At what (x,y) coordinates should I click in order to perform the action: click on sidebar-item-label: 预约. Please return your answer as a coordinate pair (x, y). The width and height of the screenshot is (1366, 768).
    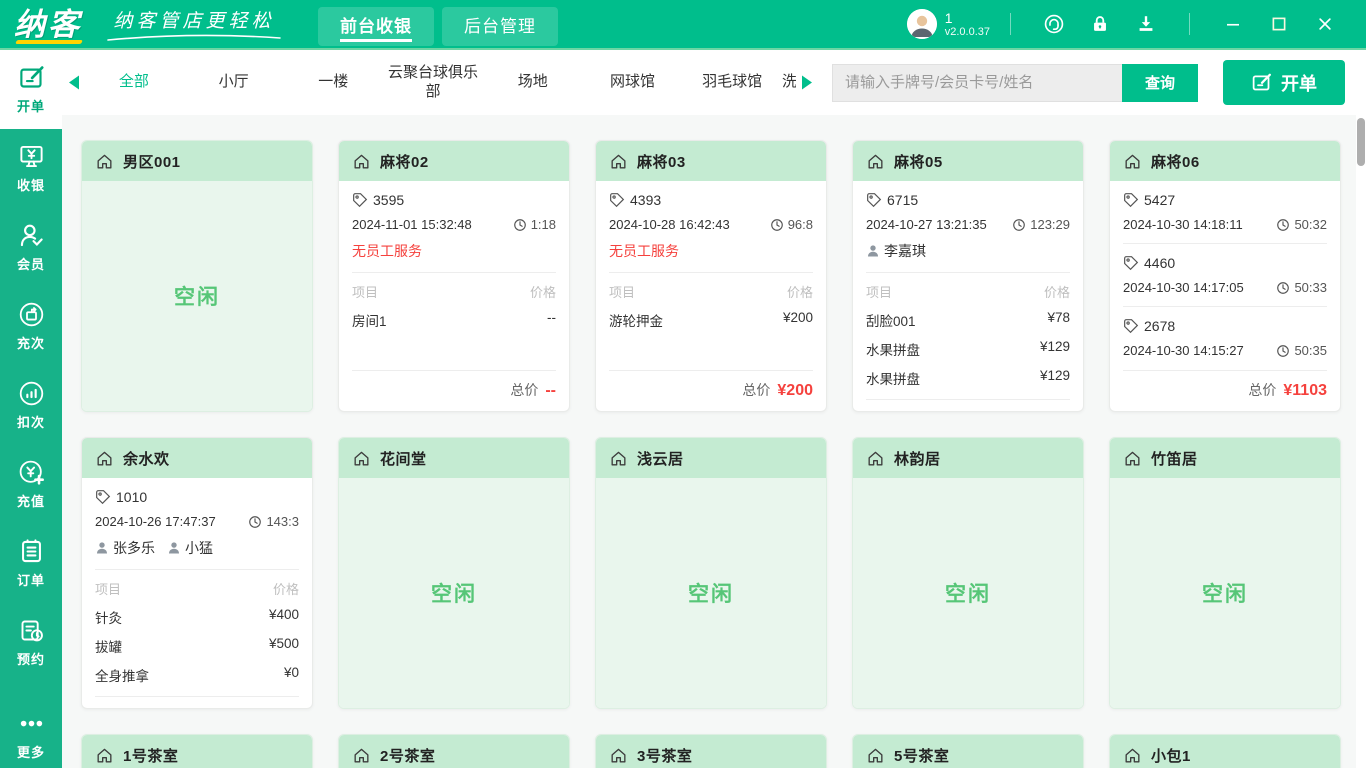
    Looking at the image, I should click on (30, 659).